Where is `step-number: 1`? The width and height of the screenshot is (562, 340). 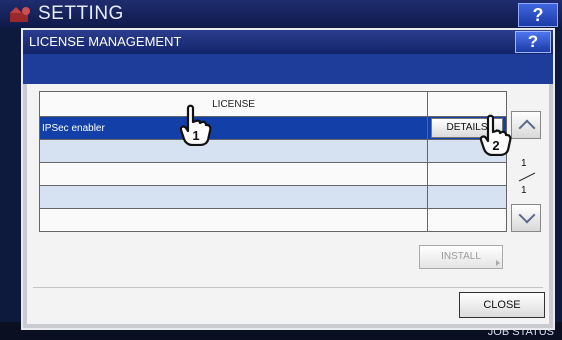 step-number: 1 is located at coordinates (195, 135).